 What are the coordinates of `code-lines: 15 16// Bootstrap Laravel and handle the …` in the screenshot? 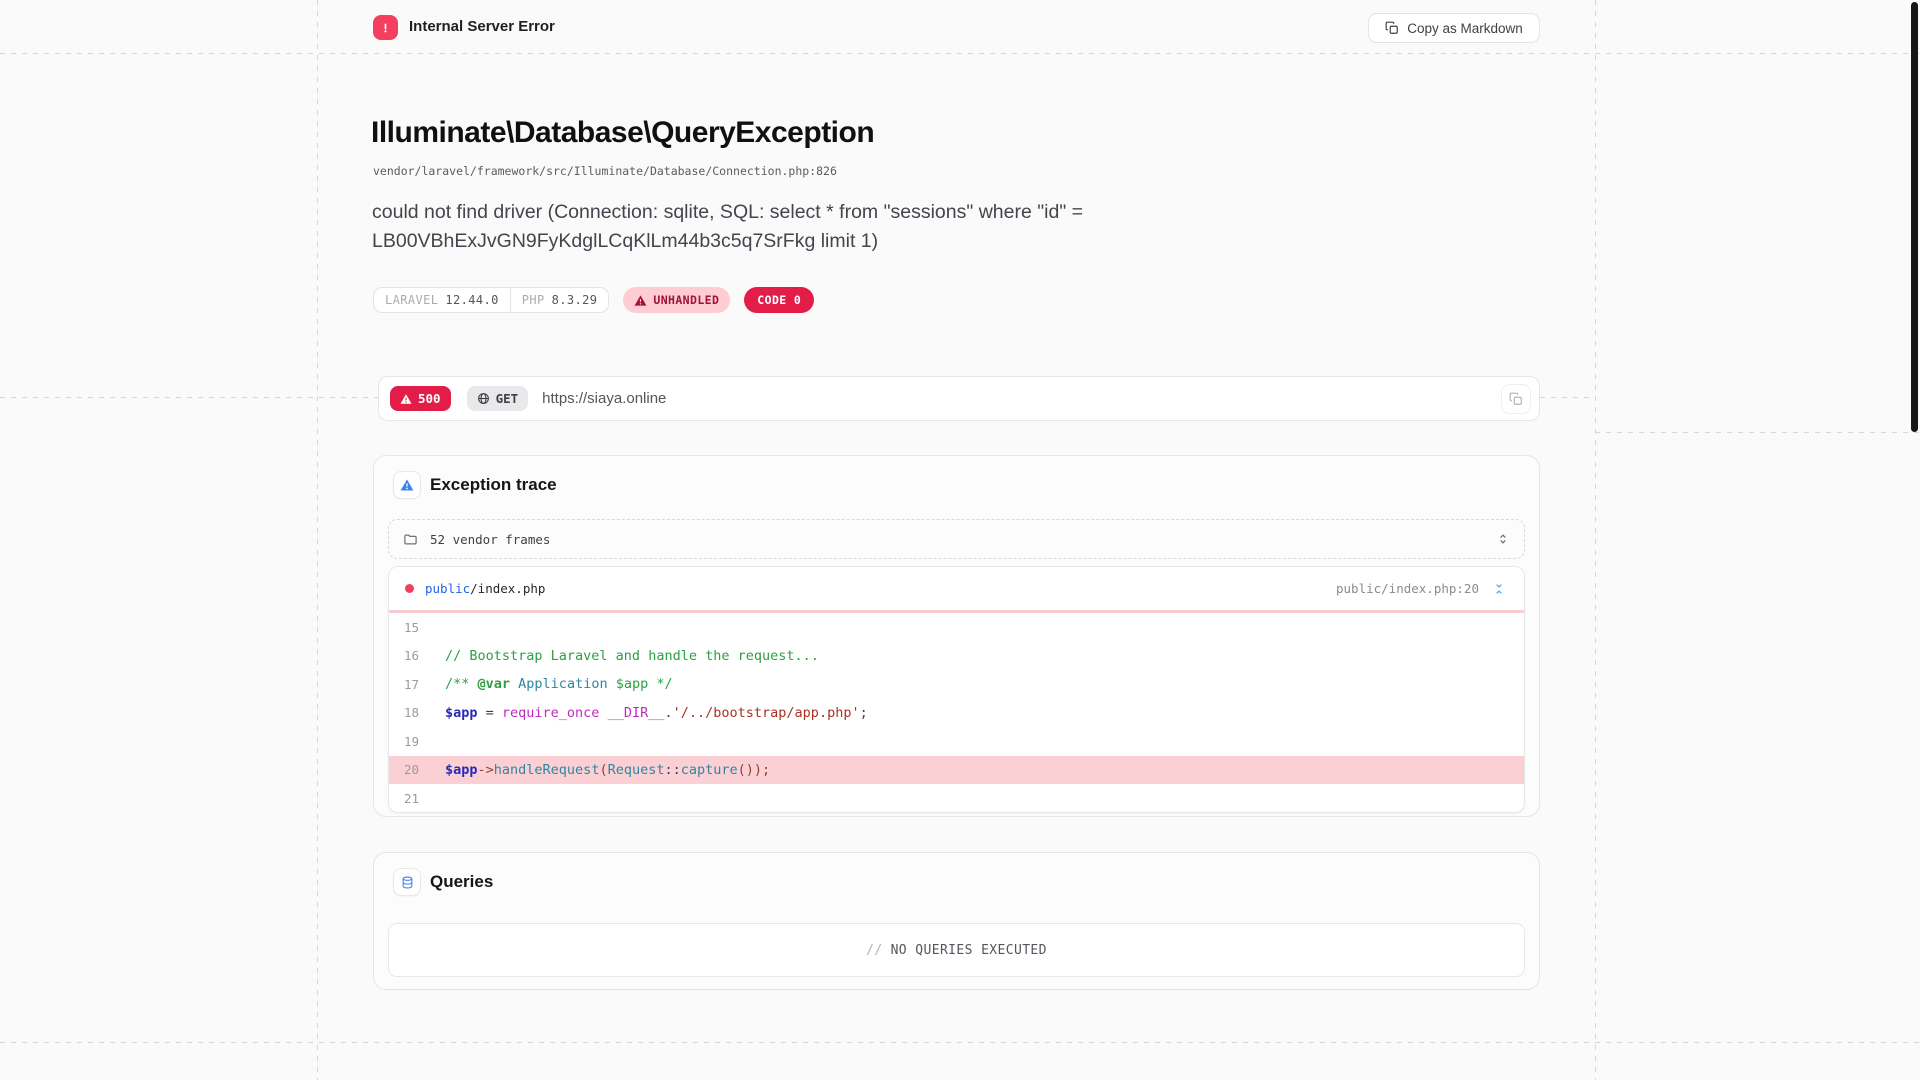 It's located at (956, 712).